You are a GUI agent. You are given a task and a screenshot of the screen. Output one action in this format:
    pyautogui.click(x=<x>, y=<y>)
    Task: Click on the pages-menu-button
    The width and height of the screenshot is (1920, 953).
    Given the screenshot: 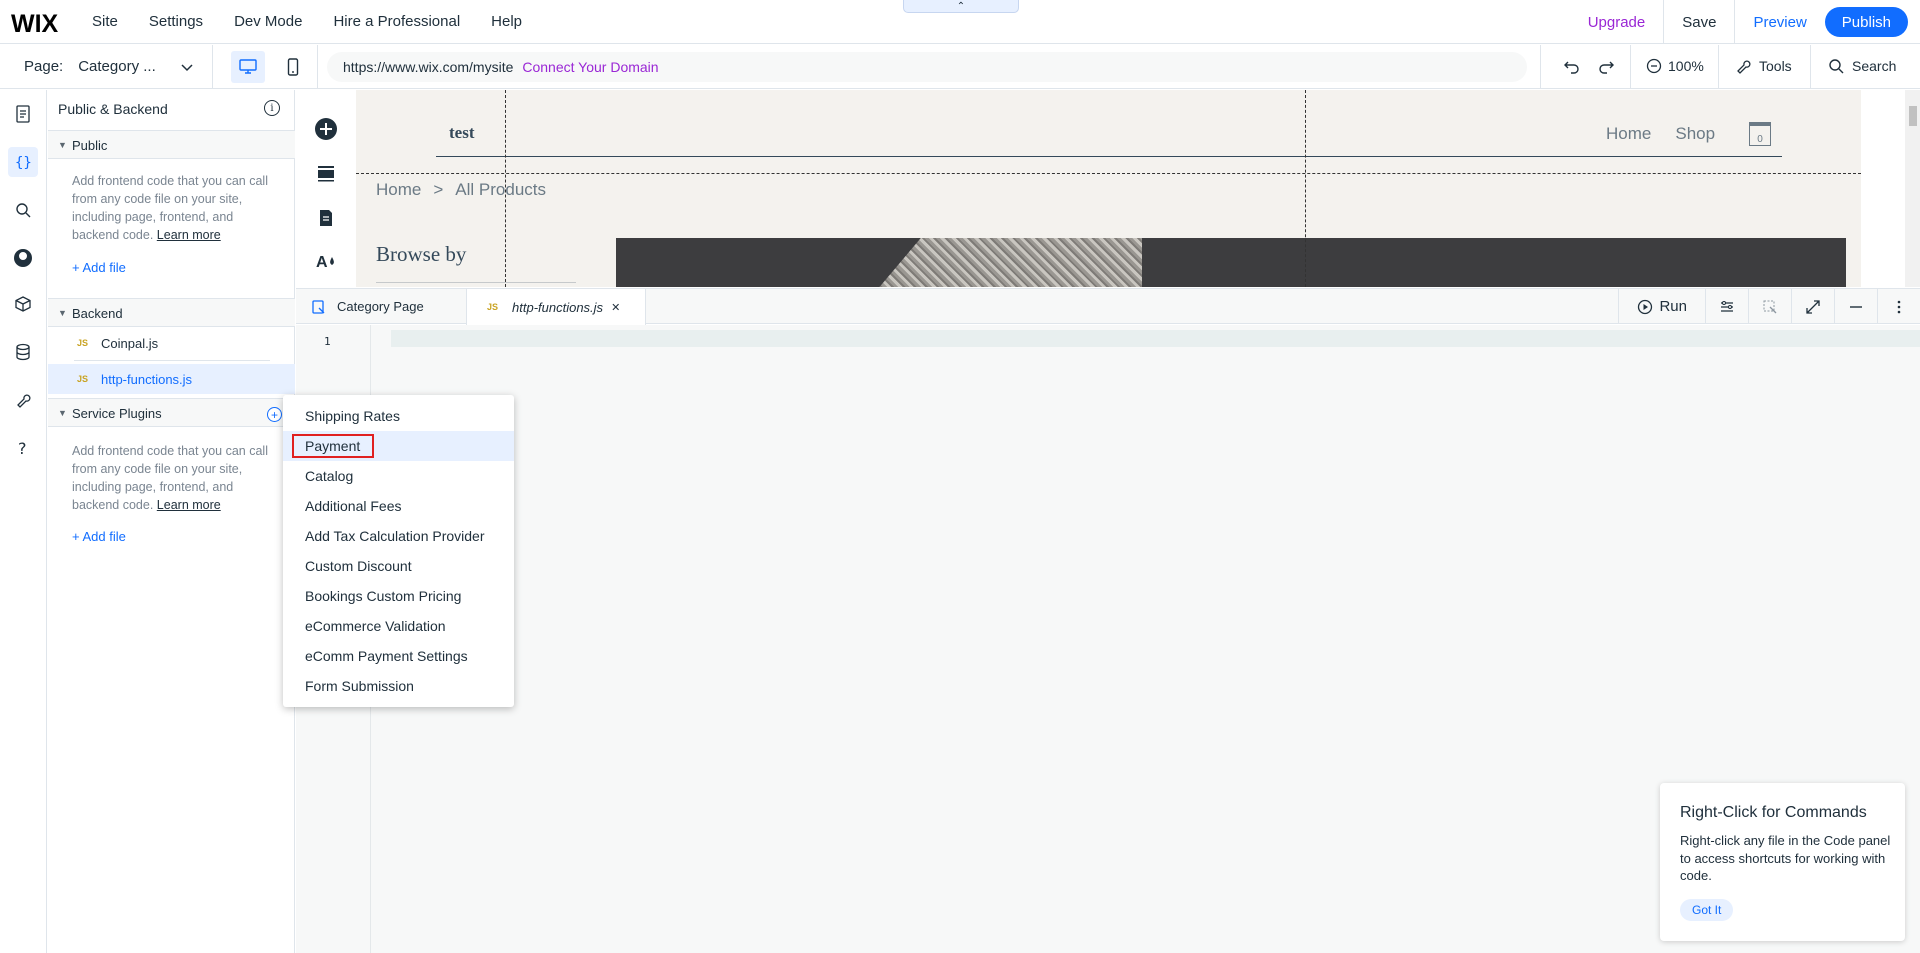 What is the action you would take?
    pyautogui.click(x=326, y=218)
    